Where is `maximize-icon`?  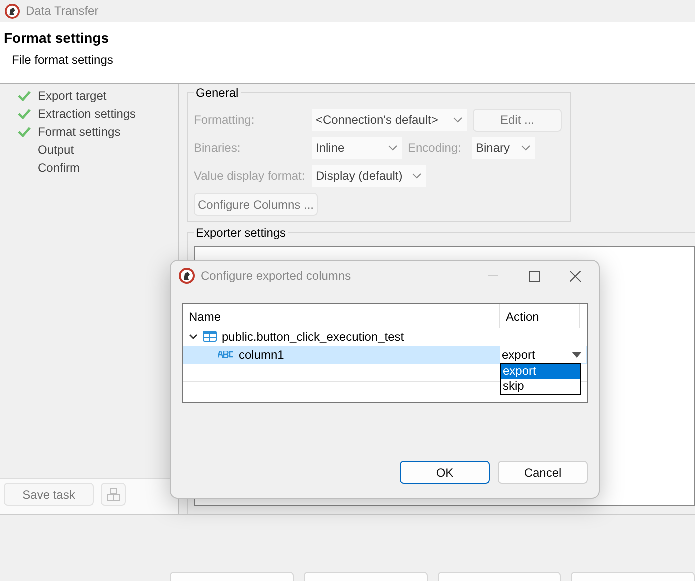 maximize-icon is located at coordinates (534, 276).